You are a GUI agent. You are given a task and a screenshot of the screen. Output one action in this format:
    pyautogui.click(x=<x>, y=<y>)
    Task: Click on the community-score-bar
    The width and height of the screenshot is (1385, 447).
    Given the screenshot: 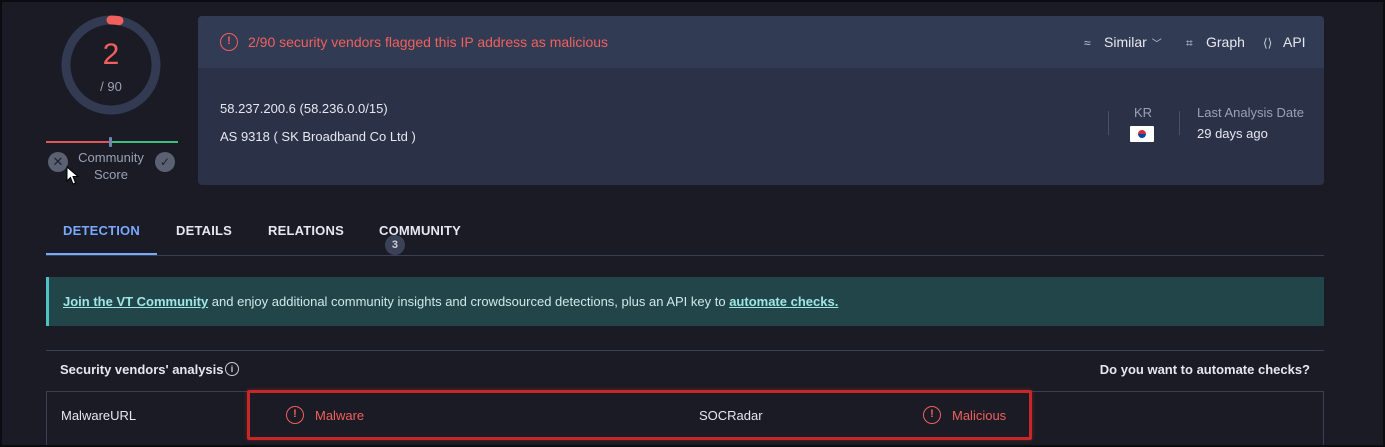 What is the action you would take?
    pyautogui.click(x=112, y=142)
    